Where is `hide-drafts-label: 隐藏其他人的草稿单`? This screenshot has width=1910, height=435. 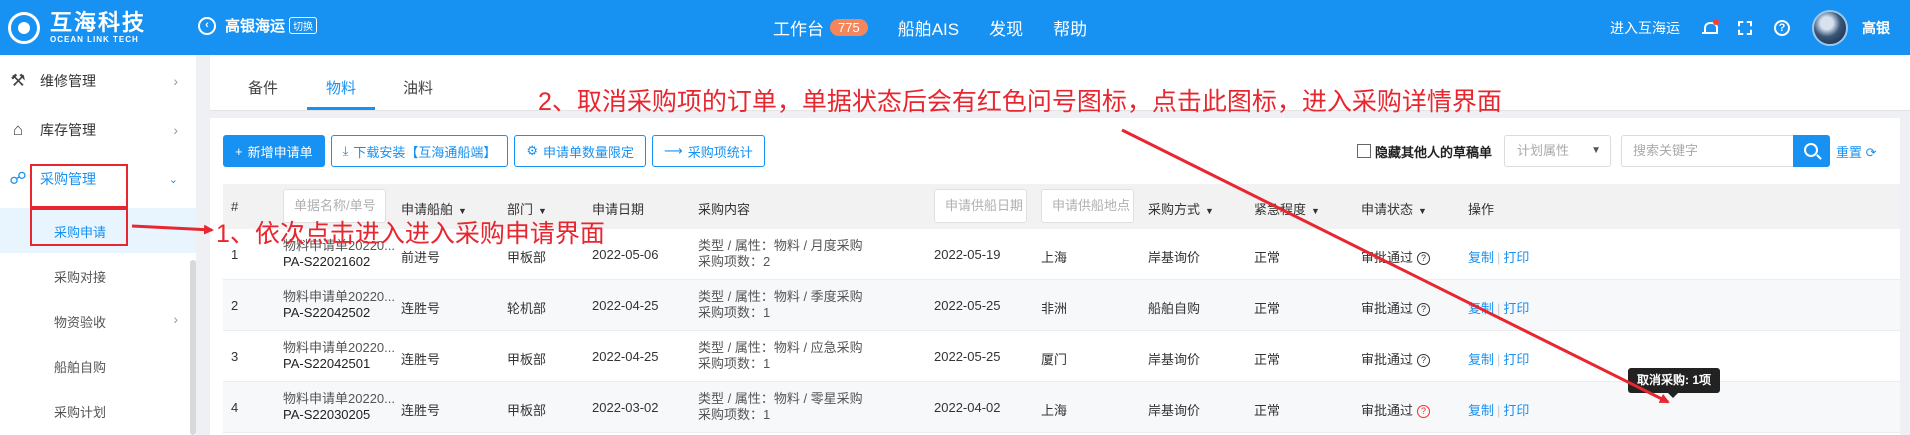
hide-drafts-label: 隐藏其他人的草稿单 is located at coordinates (1433, 151).